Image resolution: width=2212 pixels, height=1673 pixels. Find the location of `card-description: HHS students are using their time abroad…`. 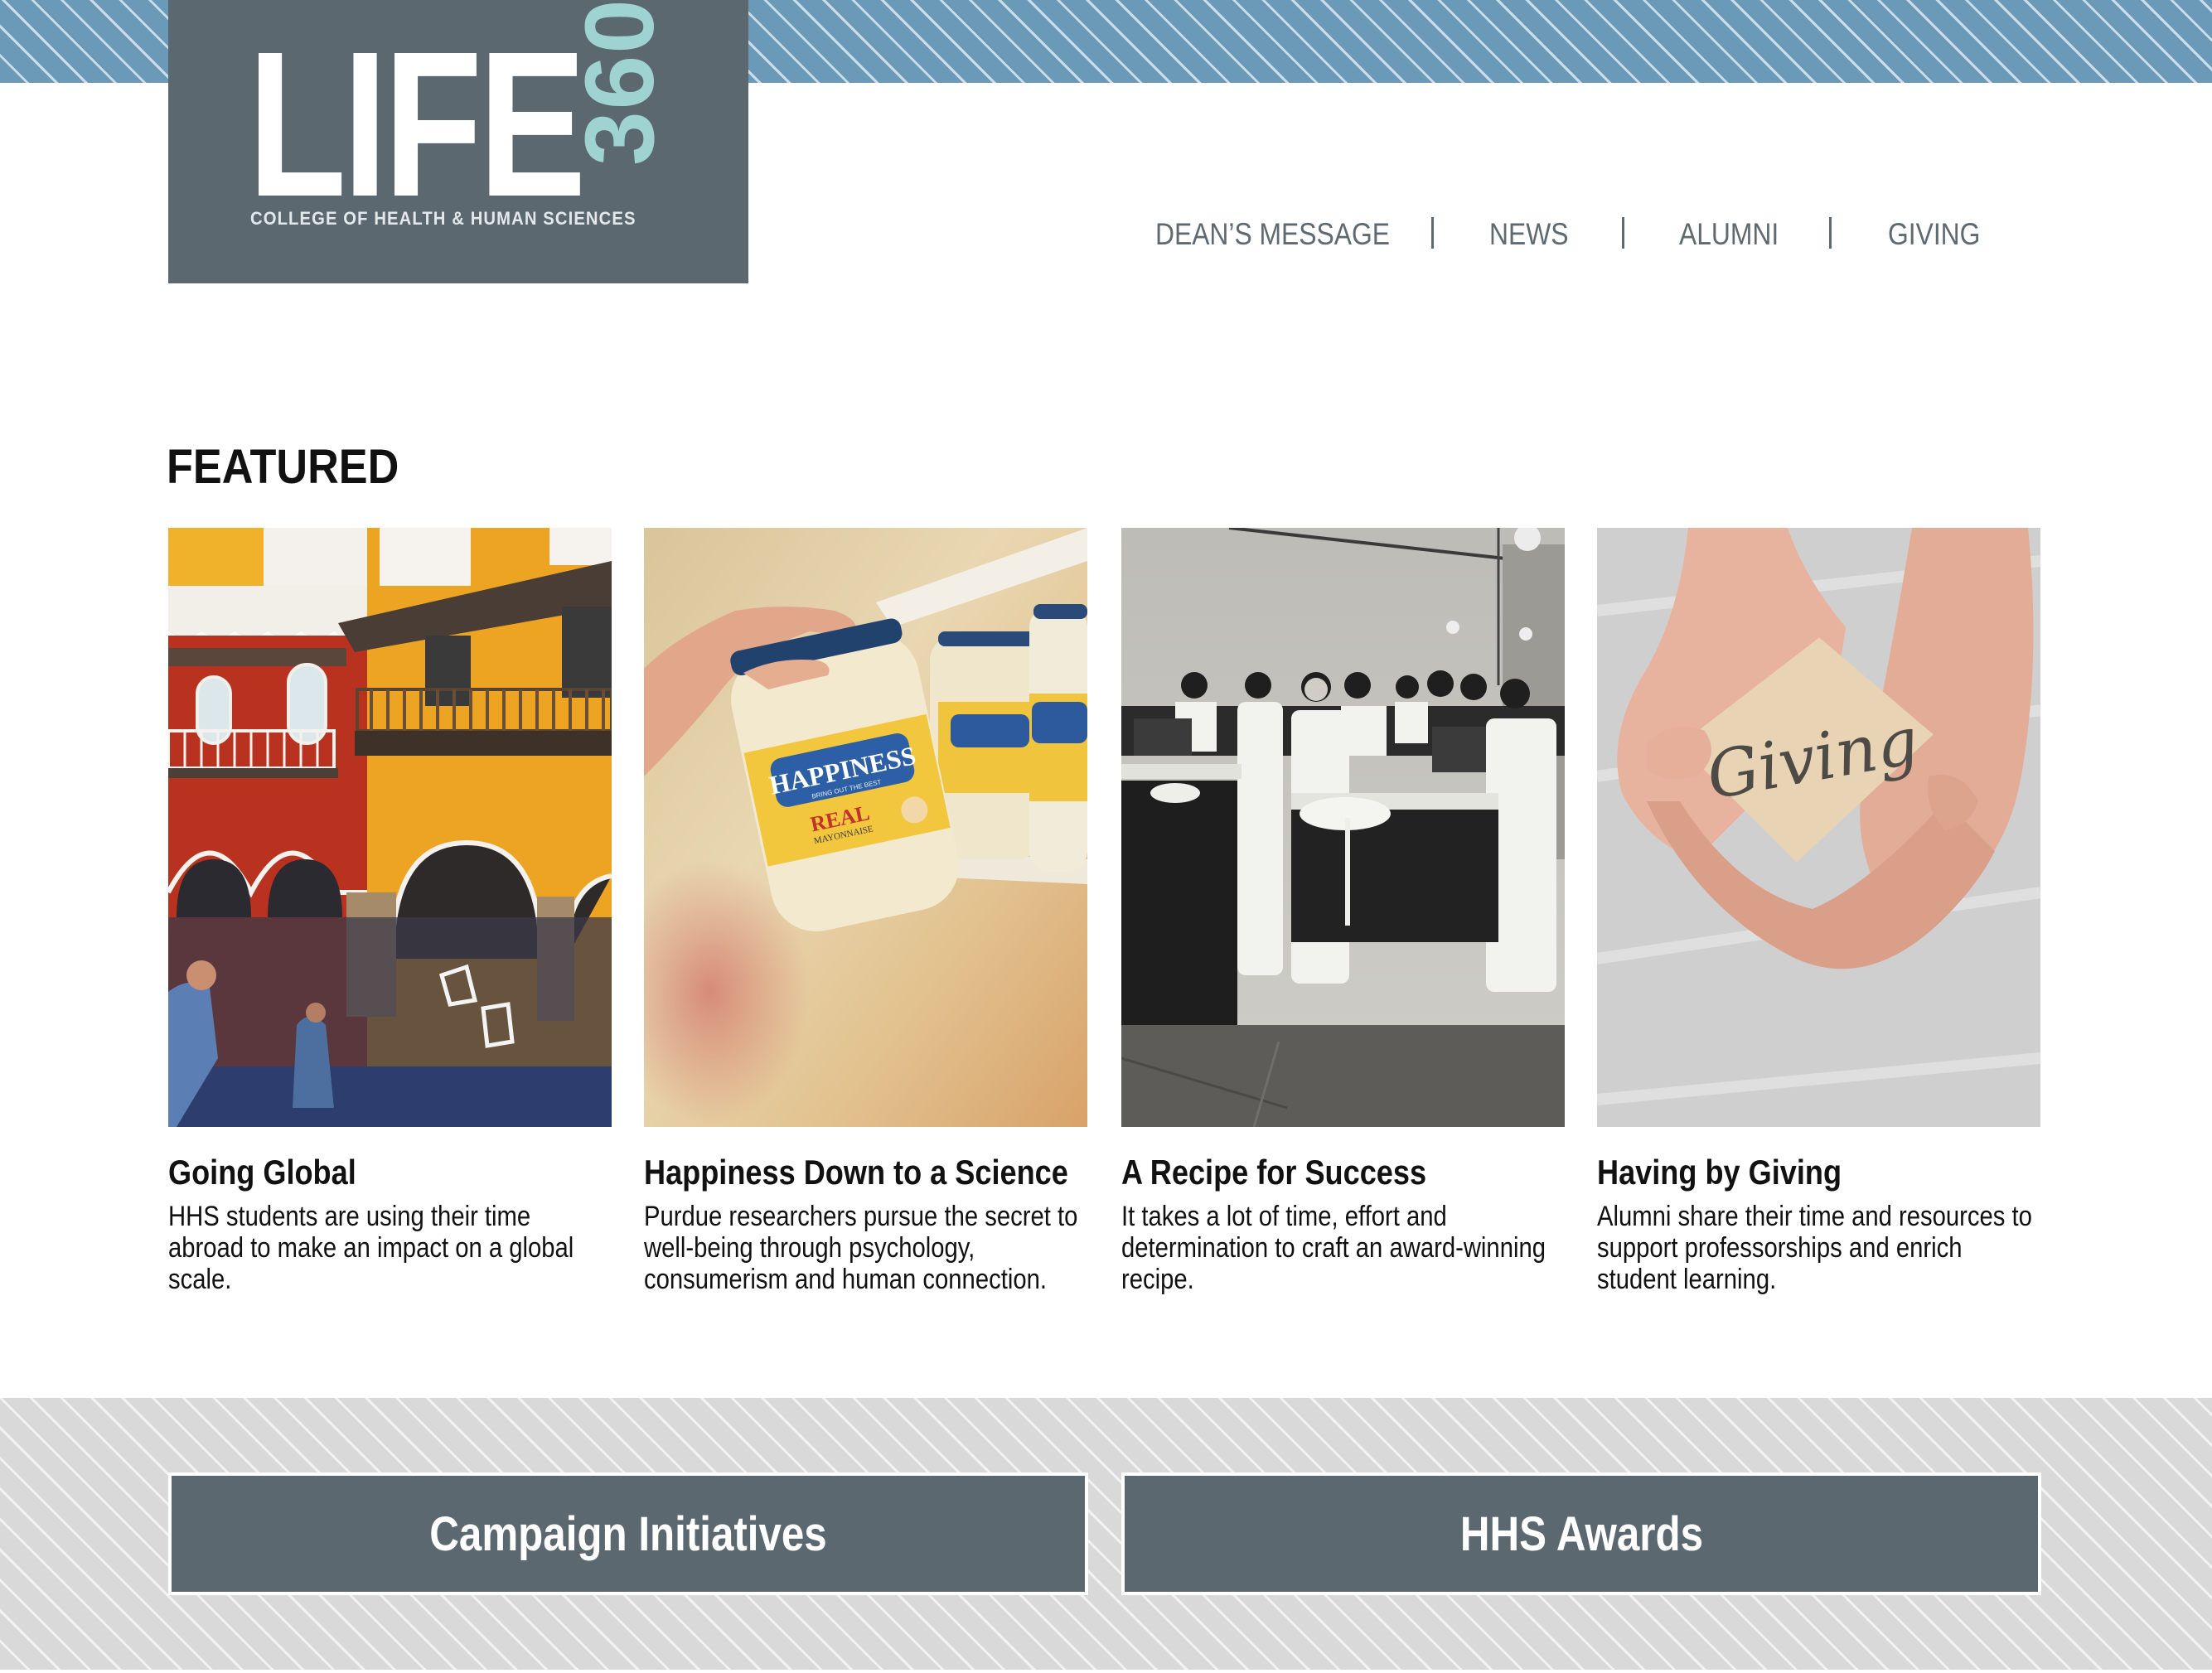

card-description: HHS students are using their time abroad… is located at coordinates (371, 1248).